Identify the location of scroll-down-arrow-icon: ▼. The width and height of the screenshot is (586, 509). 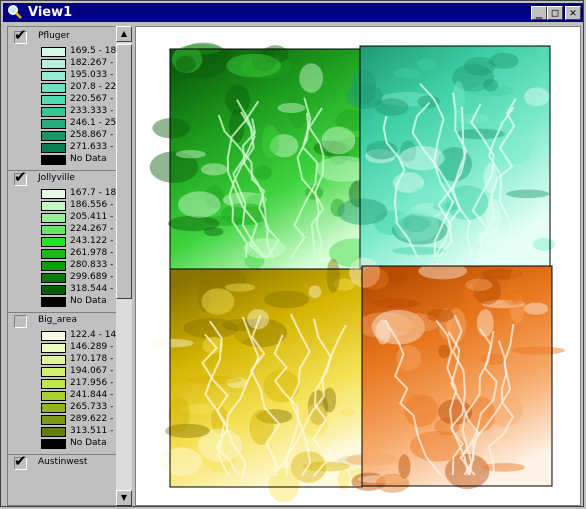
(124, 498).